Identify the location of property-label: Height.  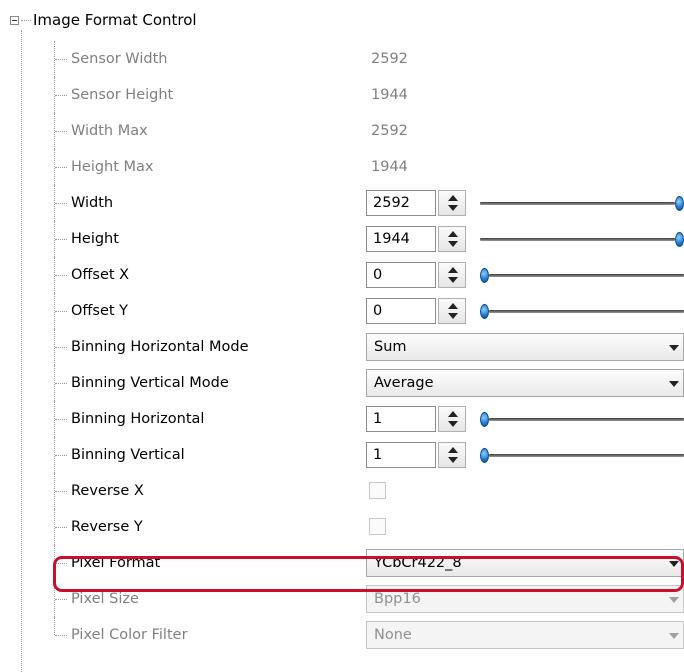
(95, 239).